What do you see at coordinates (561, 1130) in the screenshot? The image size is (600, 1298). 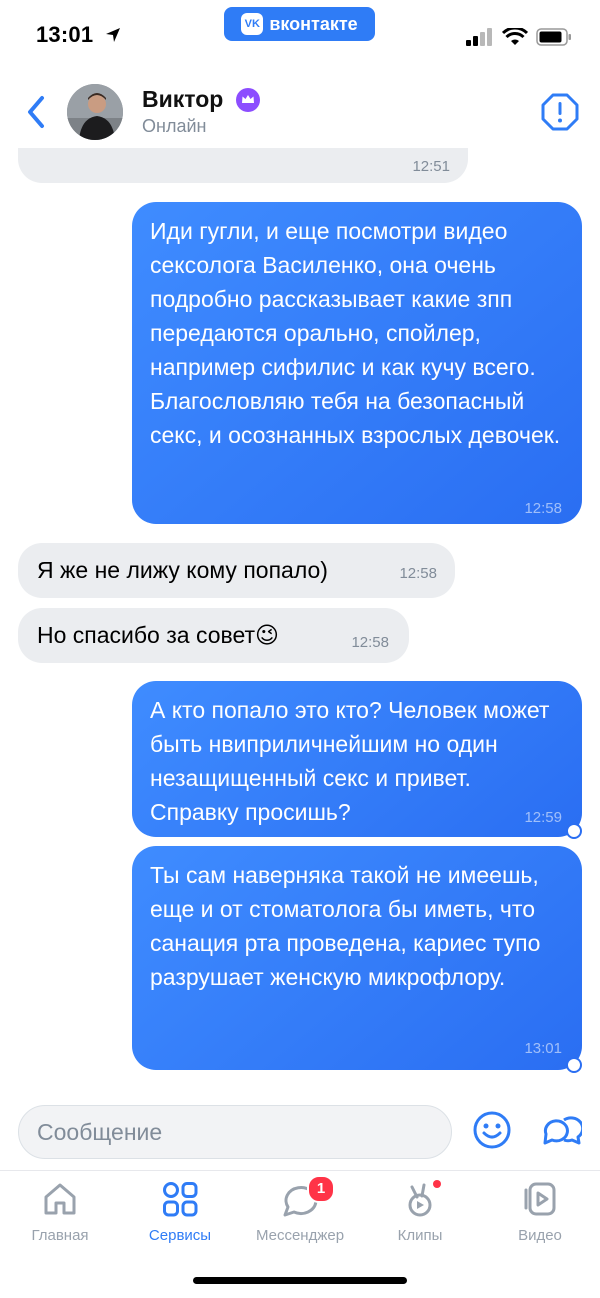 I see `voice-message-icon` at bounding box center [561, 1130].